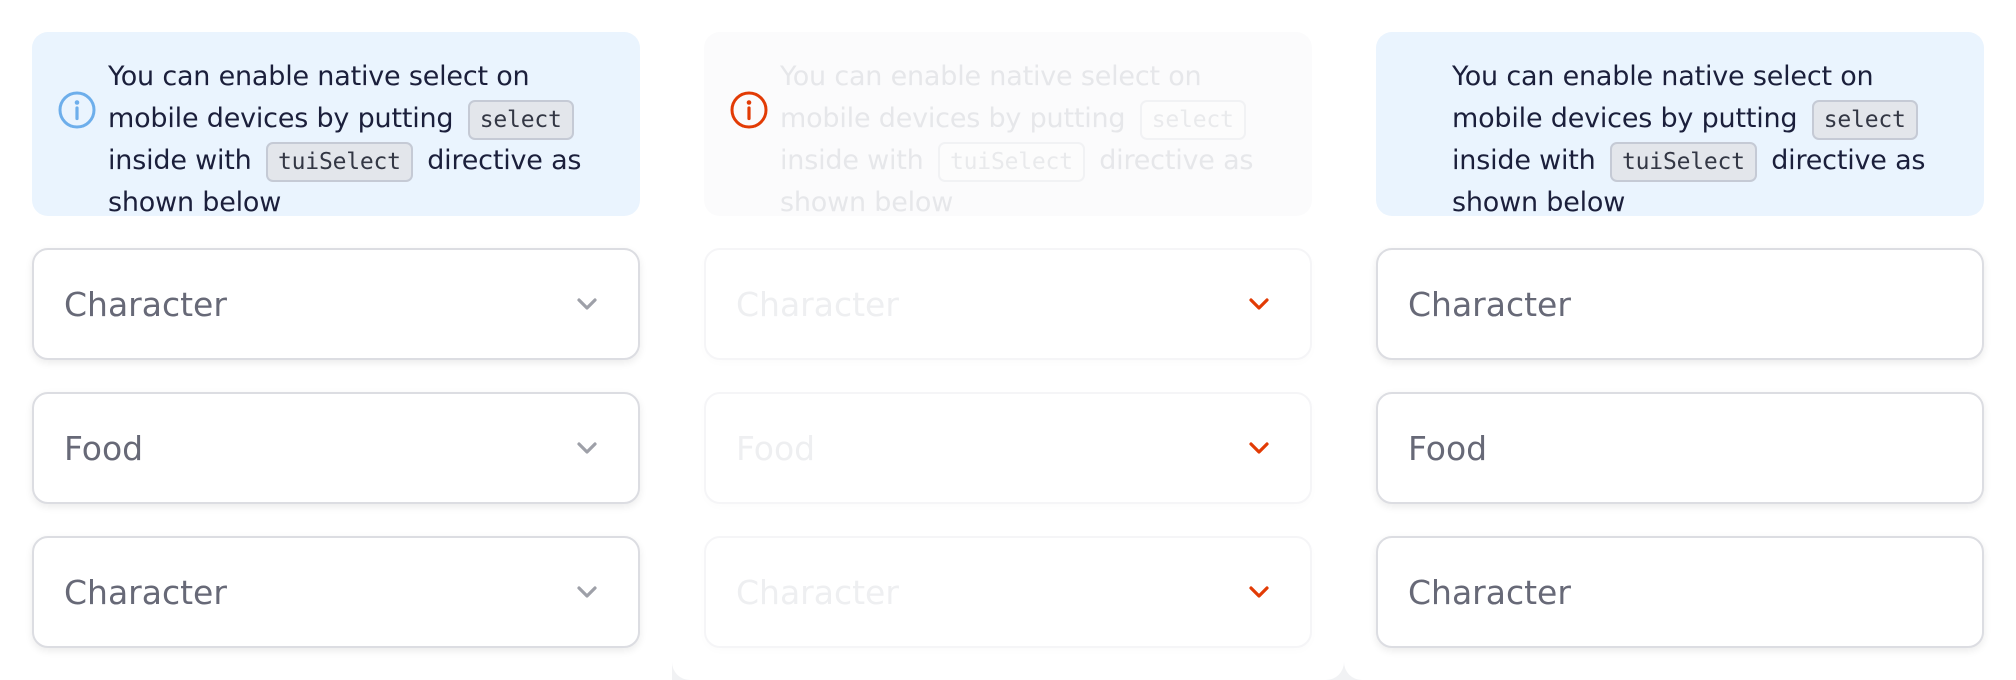  Describe the element at coordinates (77, 112) in the screenshot. I see `info-circle-icon` at that location.